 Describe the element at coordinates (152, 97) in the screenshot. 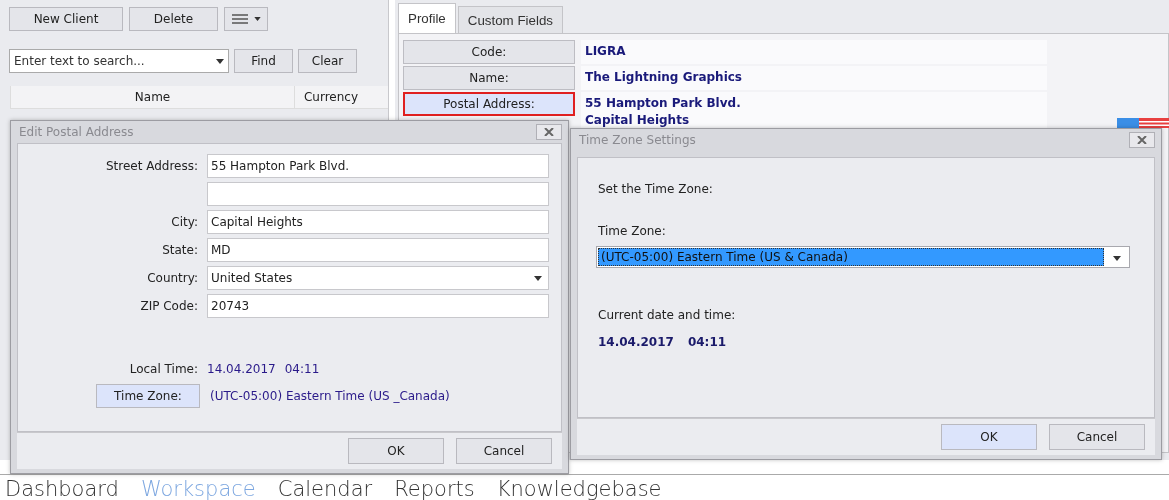

I see `column-header: Name` at that location.